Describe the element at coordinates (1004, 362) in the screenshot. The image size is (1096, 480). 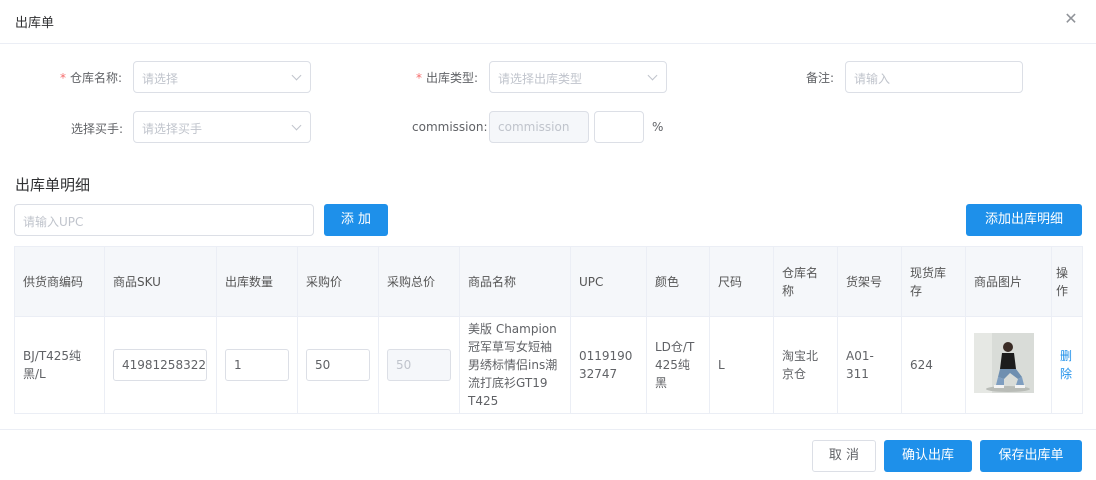
I see `product-image` at that location.